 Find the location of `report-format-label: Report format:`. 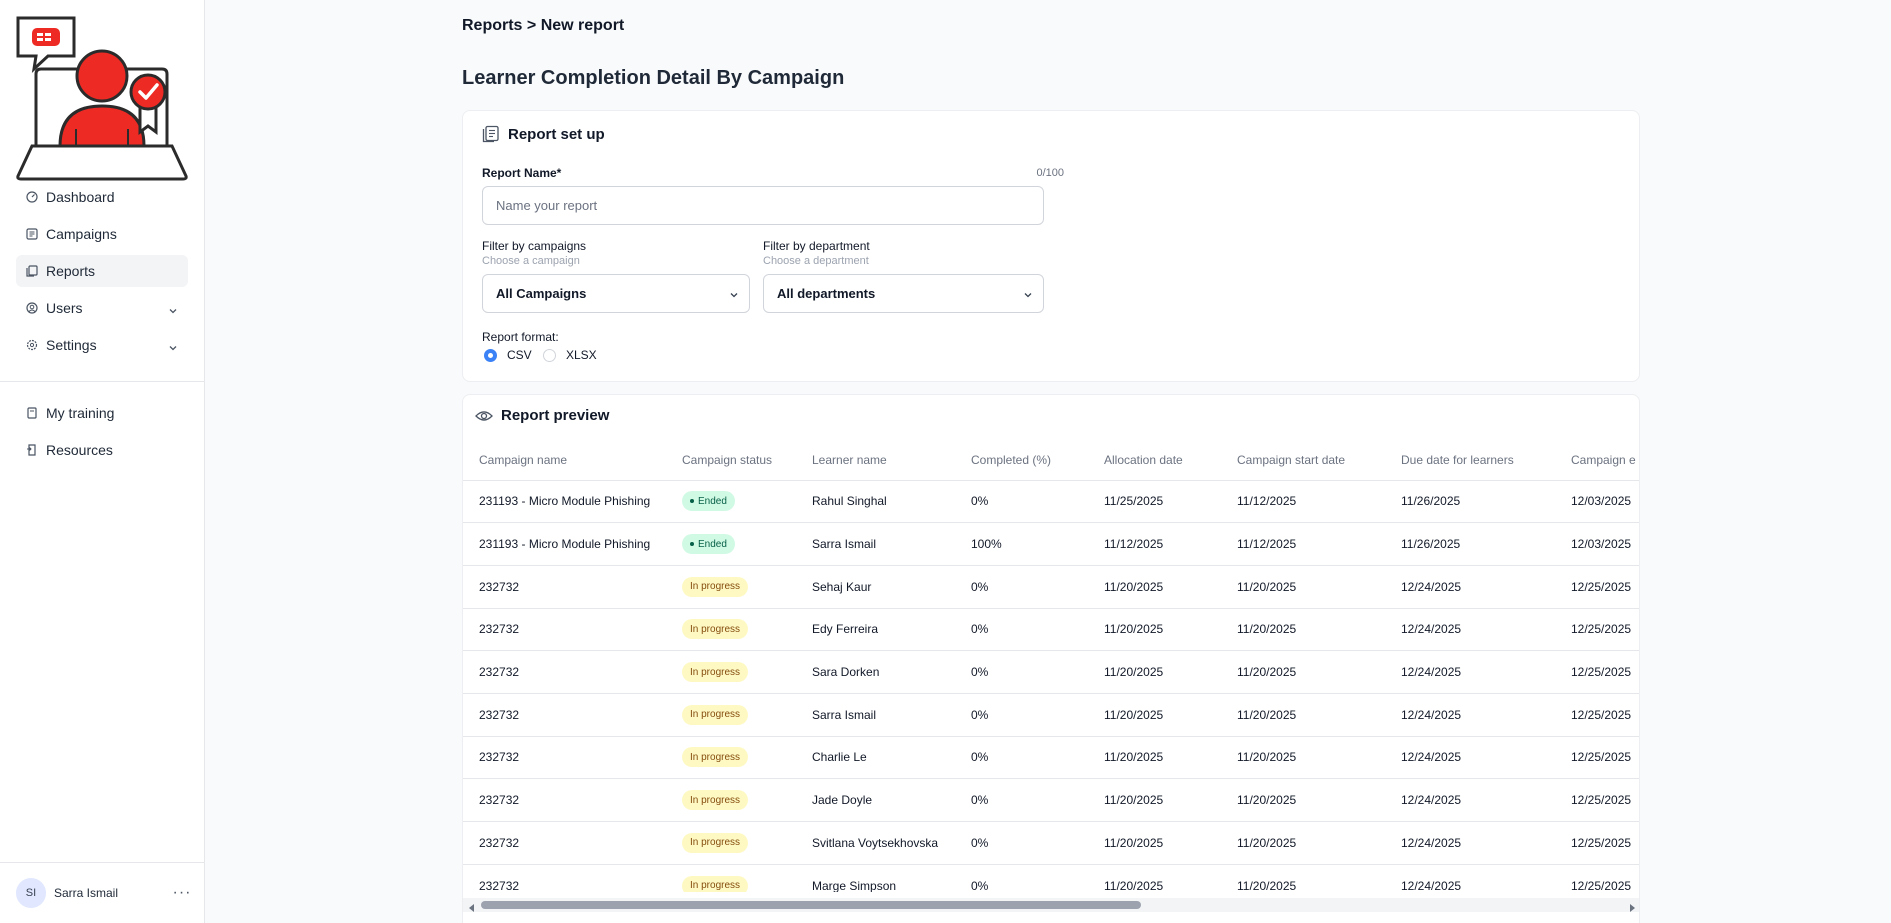

report-format-label: Report format: is located at coordinates (520, 337).